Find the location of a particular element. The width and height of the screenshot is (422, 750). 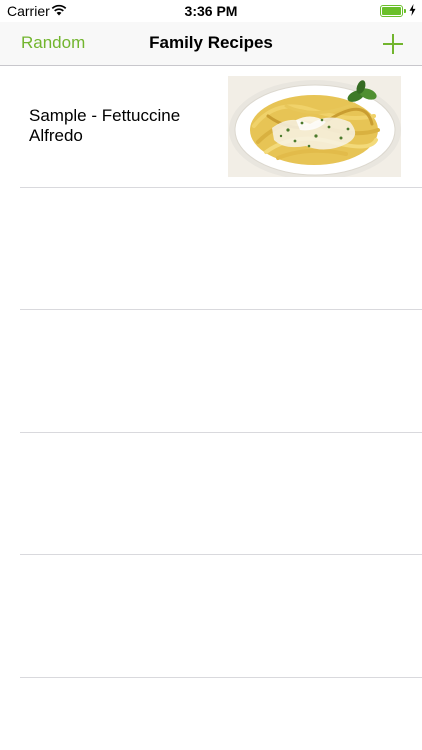

status-bar: Carrier 3:36 PM is located at coordinates (211, 11).